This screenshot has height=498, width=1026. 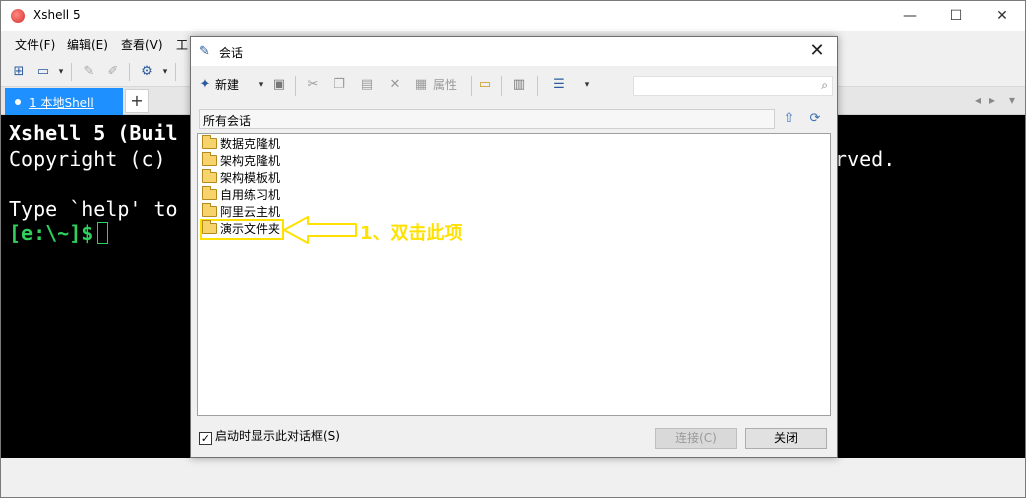 What do you see at coordinates (487, 119) in the screenshot?
I see `session-path-bar: 所有会话` at bounding box center [487, 119].